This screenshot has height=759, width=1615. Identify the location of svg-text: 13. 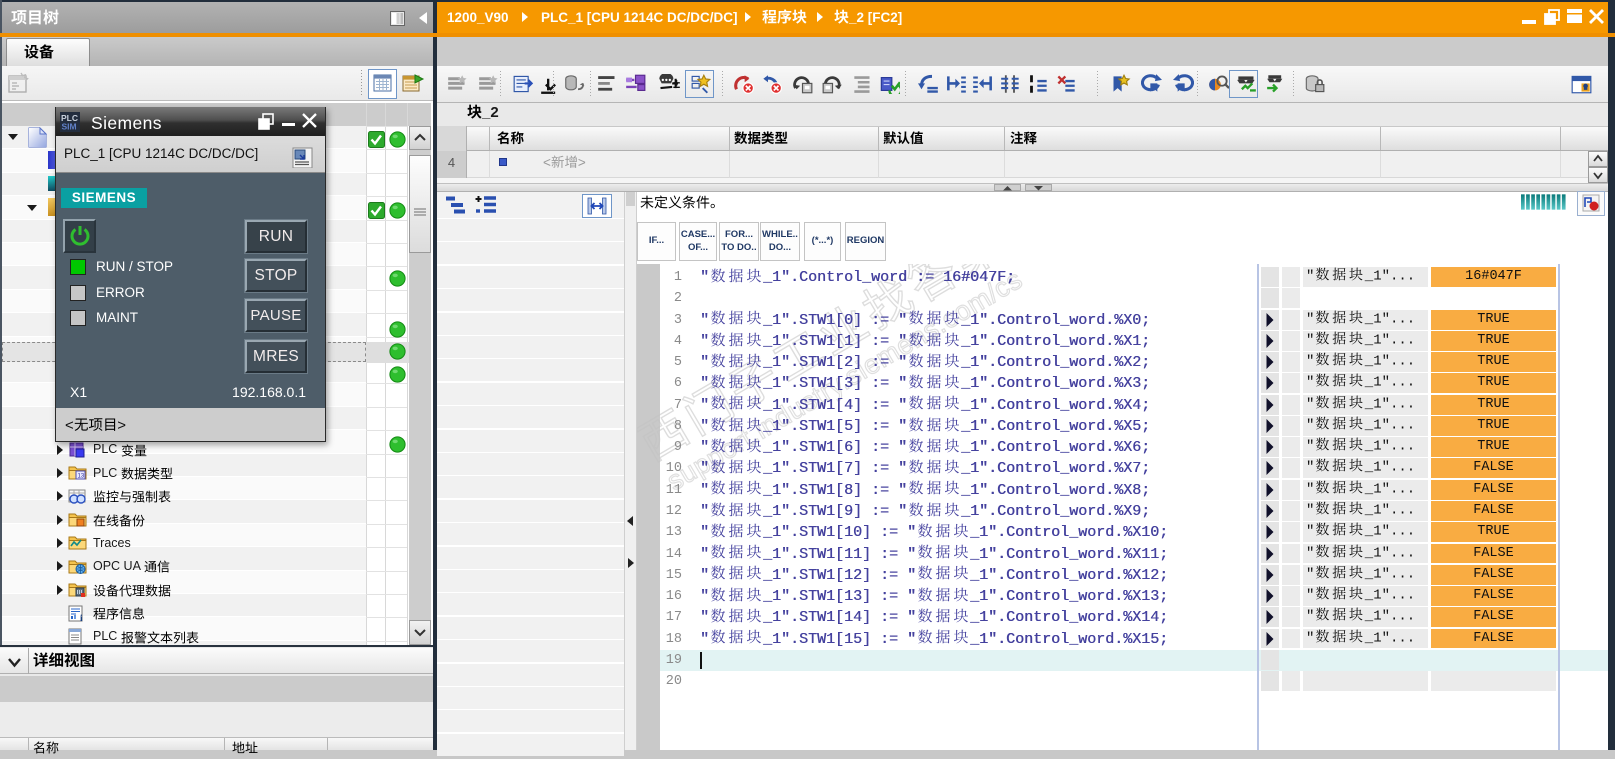
(81, 477).